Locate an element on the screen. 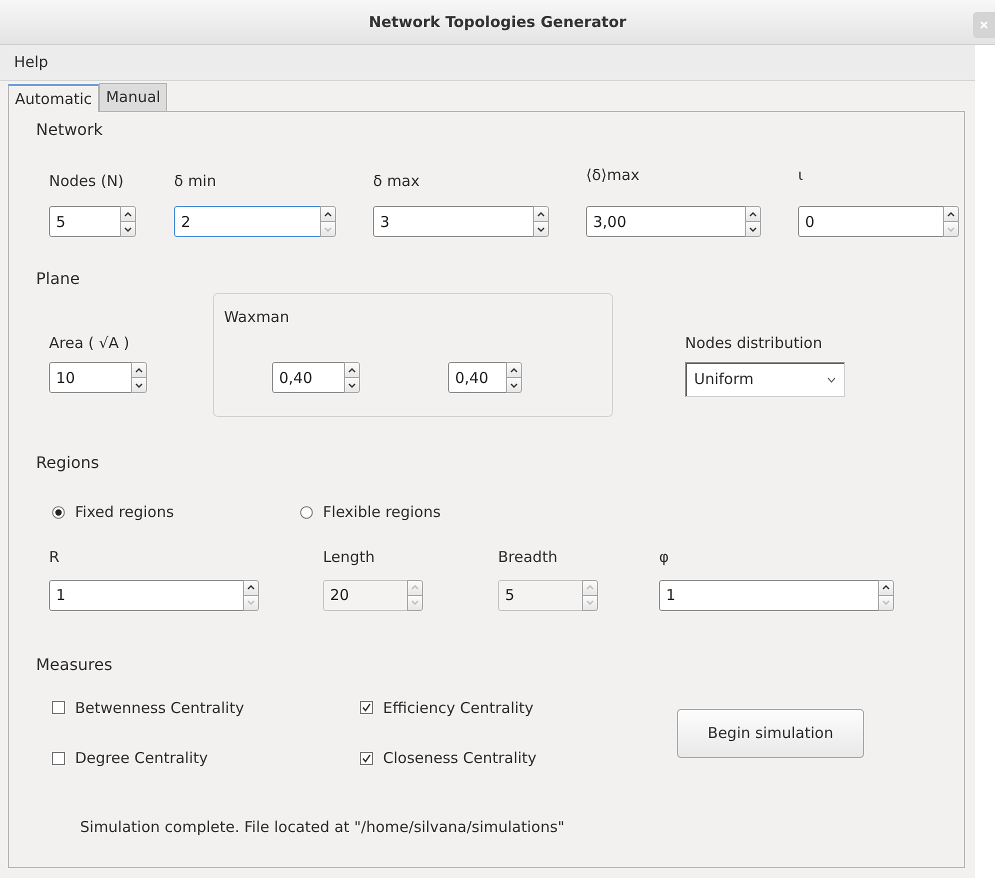  field-label: ⟨δ⟩max is located at coordinates (613, 175).